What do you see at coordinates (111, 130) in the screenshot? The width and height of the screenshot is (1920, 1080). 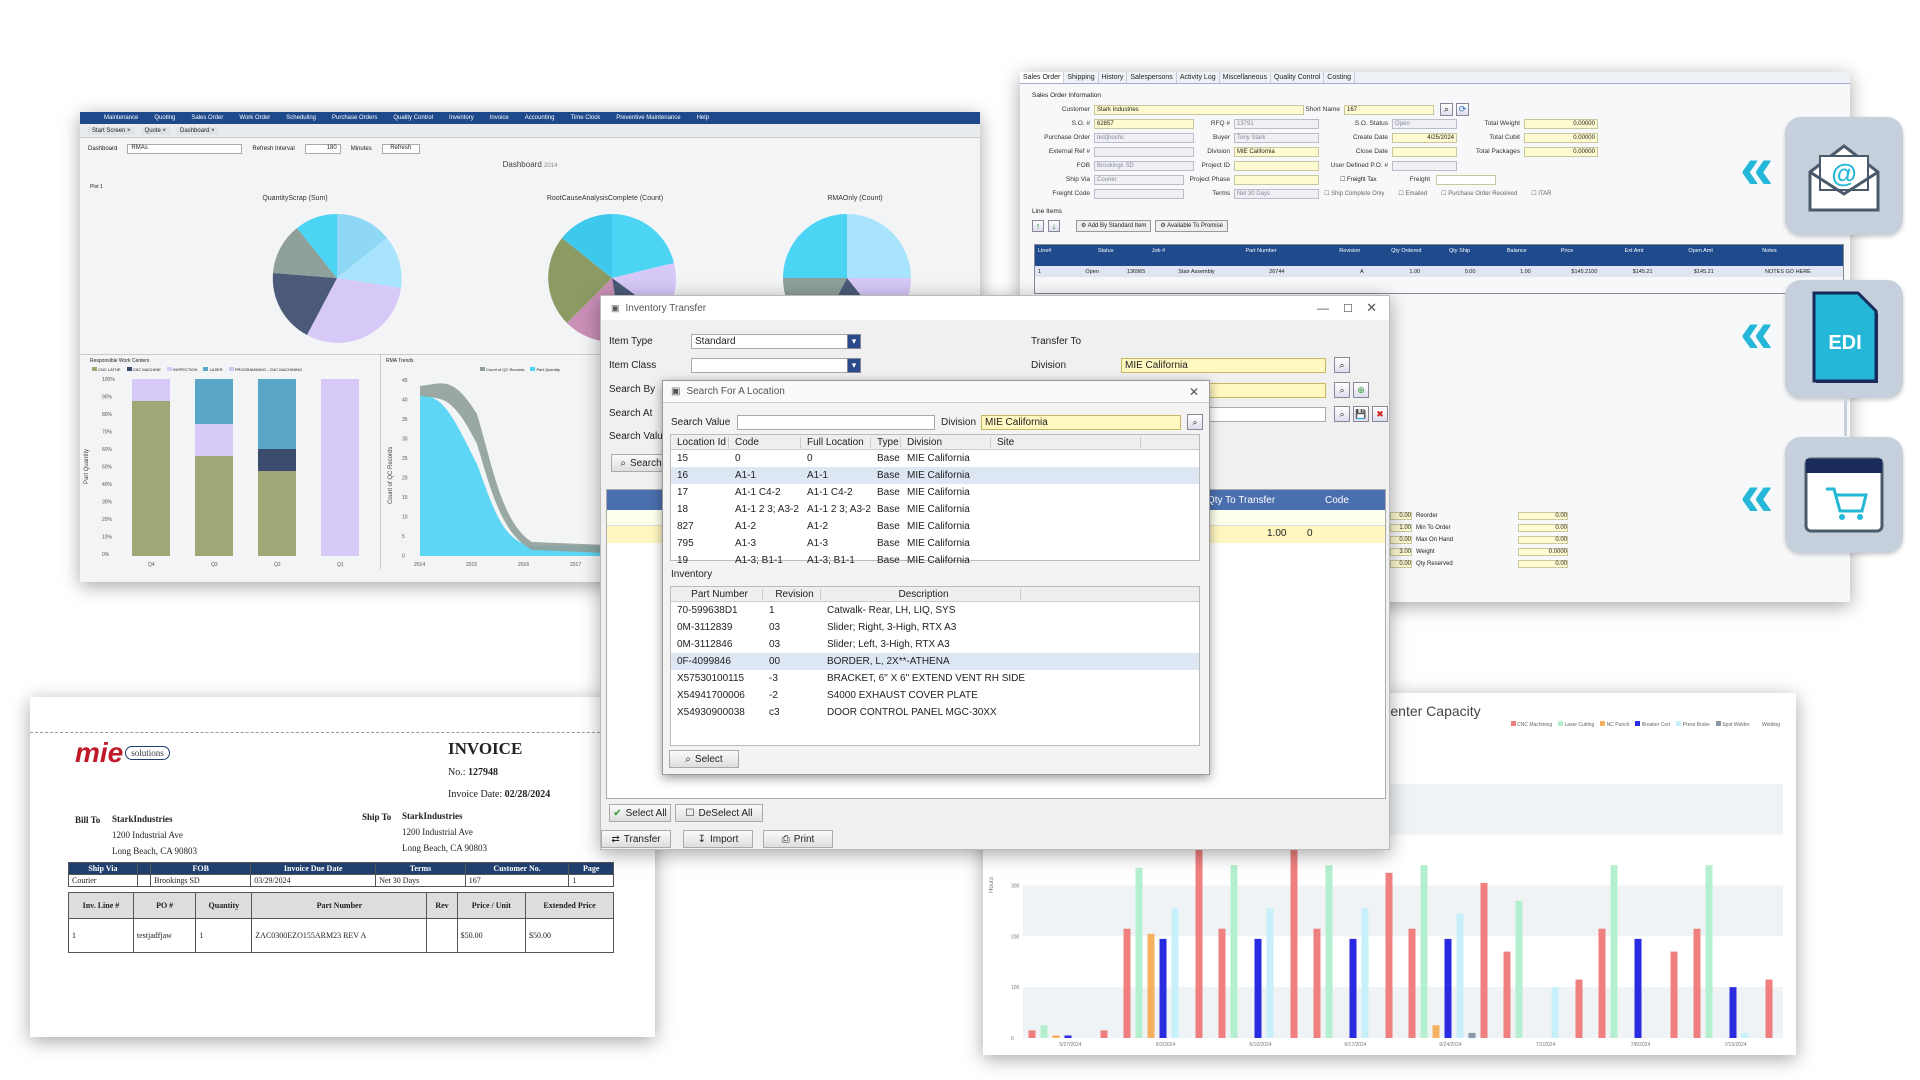 I see `dashboard-tab-0: Start Screen ×` at bounding box center [111, 130].